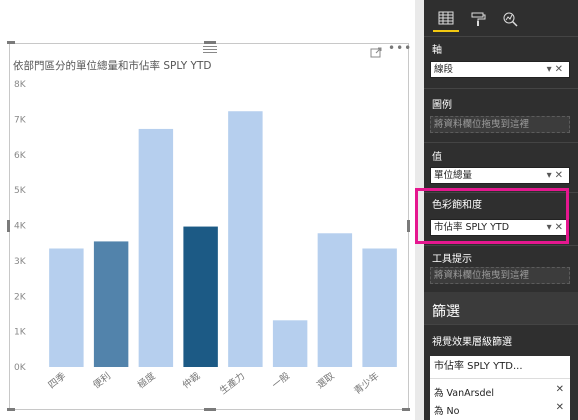 The image size is (578, 420). What do you see at coordinates (500, 275) in the screenshot?
I see `tooltips-well: 將資料欄位拖曳到這裡` at bounding box center [500, 275].